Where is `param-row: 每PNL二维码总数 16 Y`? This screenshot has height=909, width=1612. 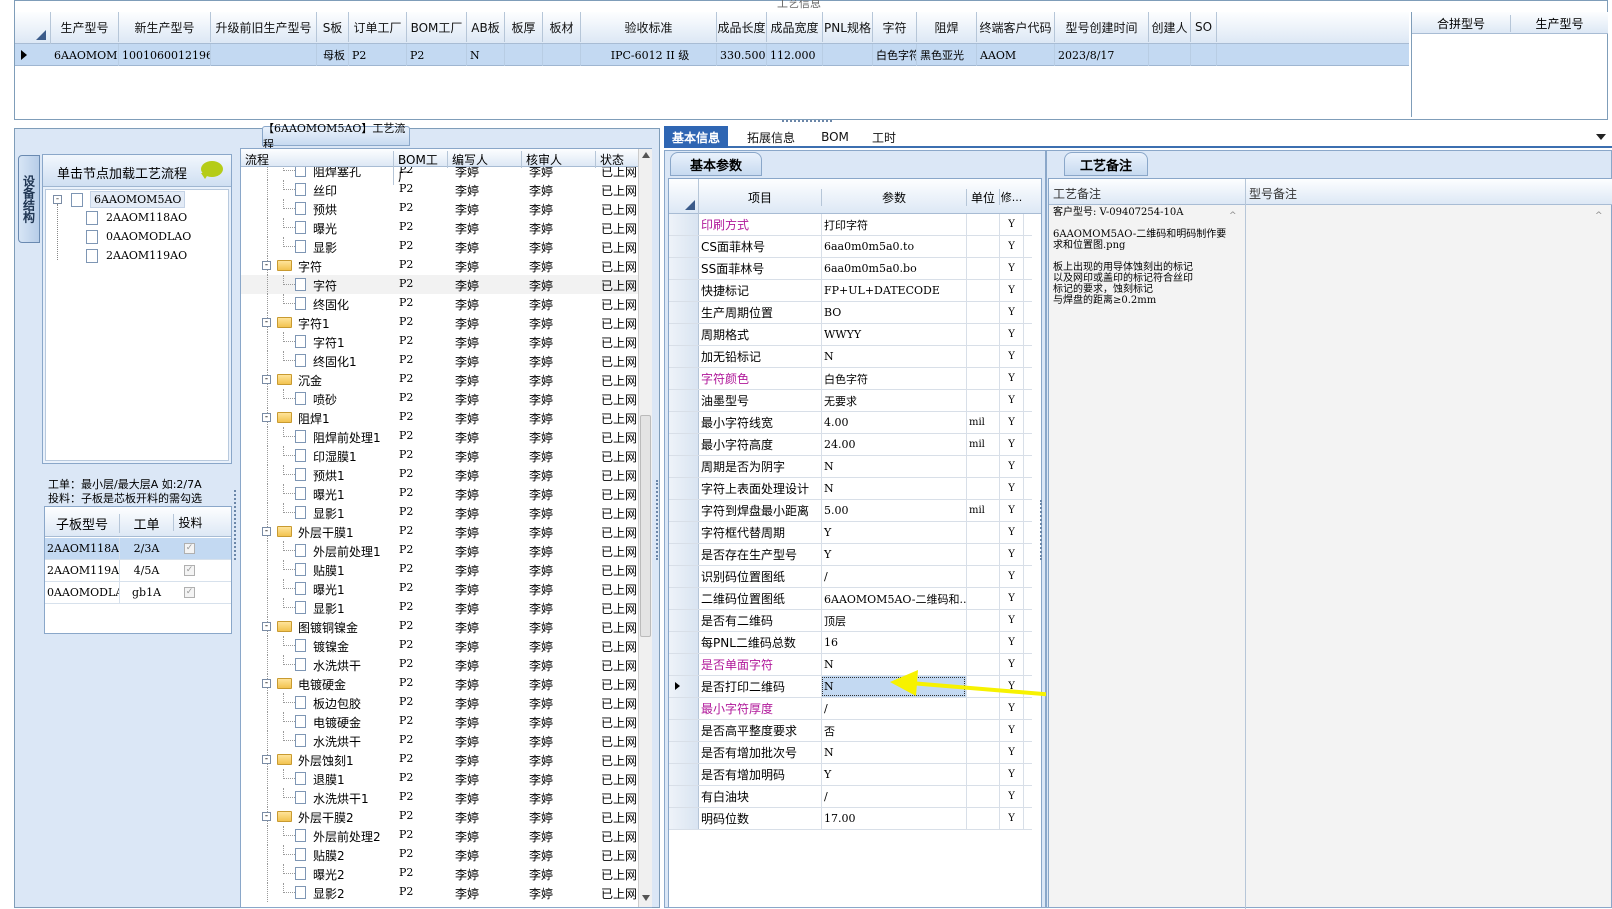
param-row: 每PNL二维码总数 16 Y is located at coordinates (850, 643).